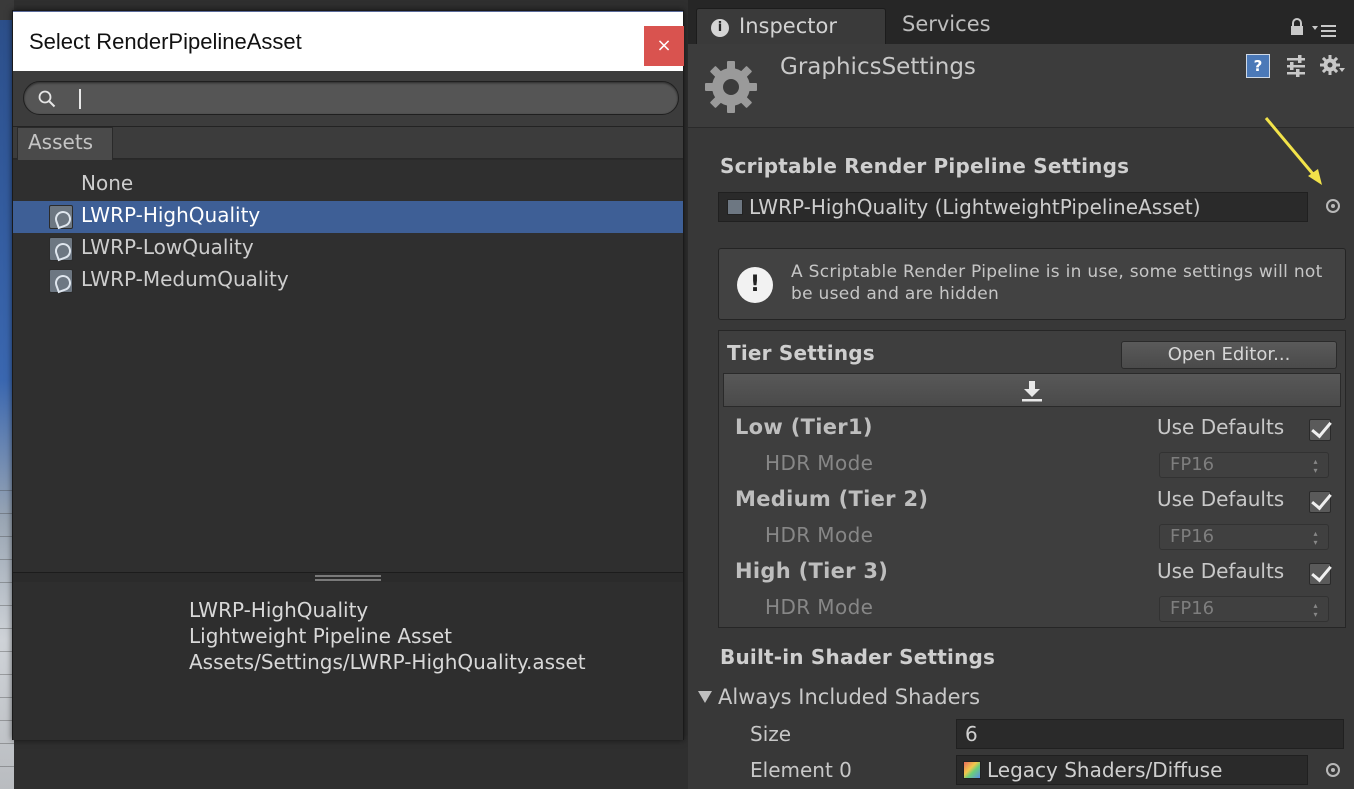 Image resolution: width=1354 pixels, height=789 pixels. What do you see at coordinates (348, 143) in the screenshot?
I see `asset-tabbar: Assets` at bounding box center [348, 143].